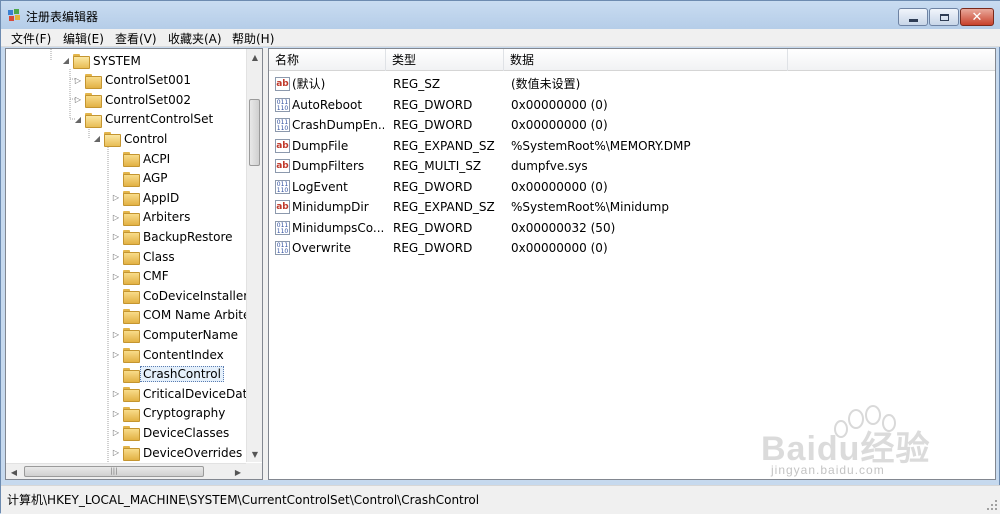  I want to click on tree-horizontal-scrollbar: ◀ ||| ▶, so click(126, 471).